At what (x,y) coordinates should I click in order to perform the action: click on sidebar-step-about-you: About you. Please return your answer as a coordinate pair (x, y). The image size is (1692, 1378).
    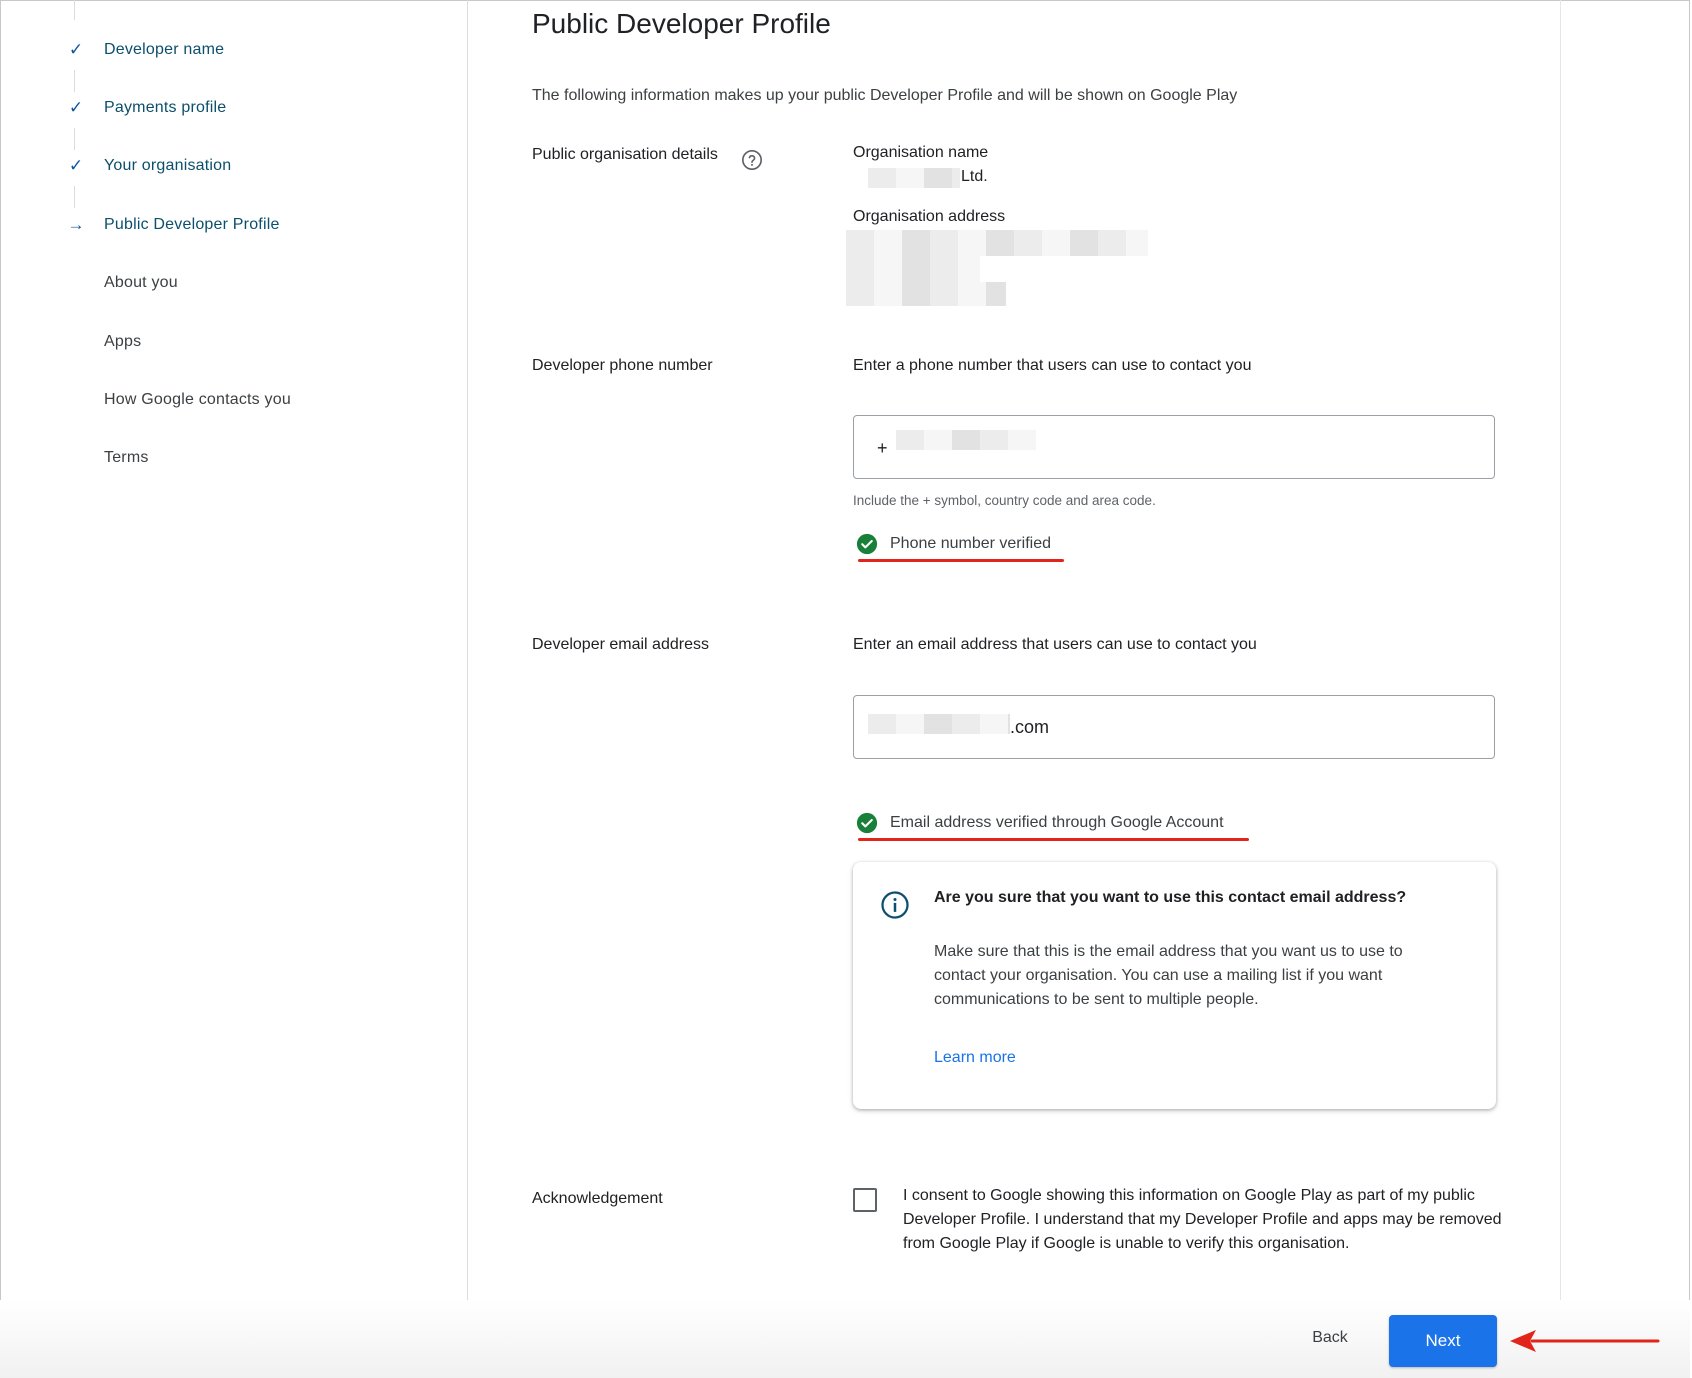
    Looking at the image, I should click on (230, 283).